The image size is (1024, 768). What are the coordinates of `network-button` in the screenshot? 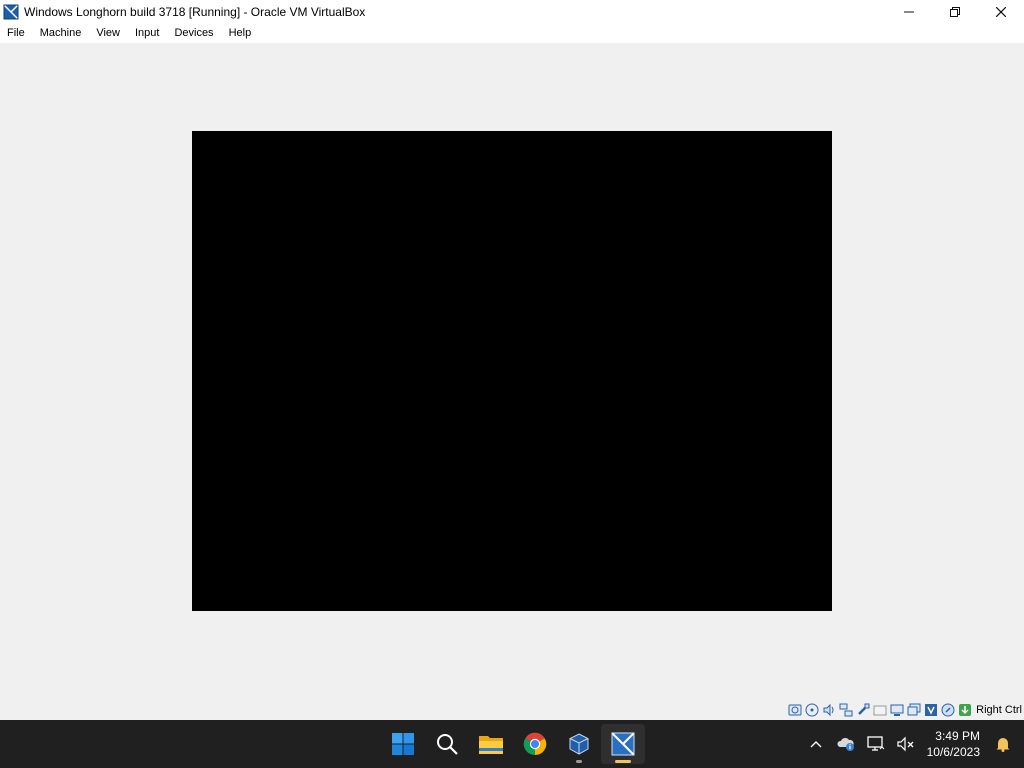 It's located at (876, 744).